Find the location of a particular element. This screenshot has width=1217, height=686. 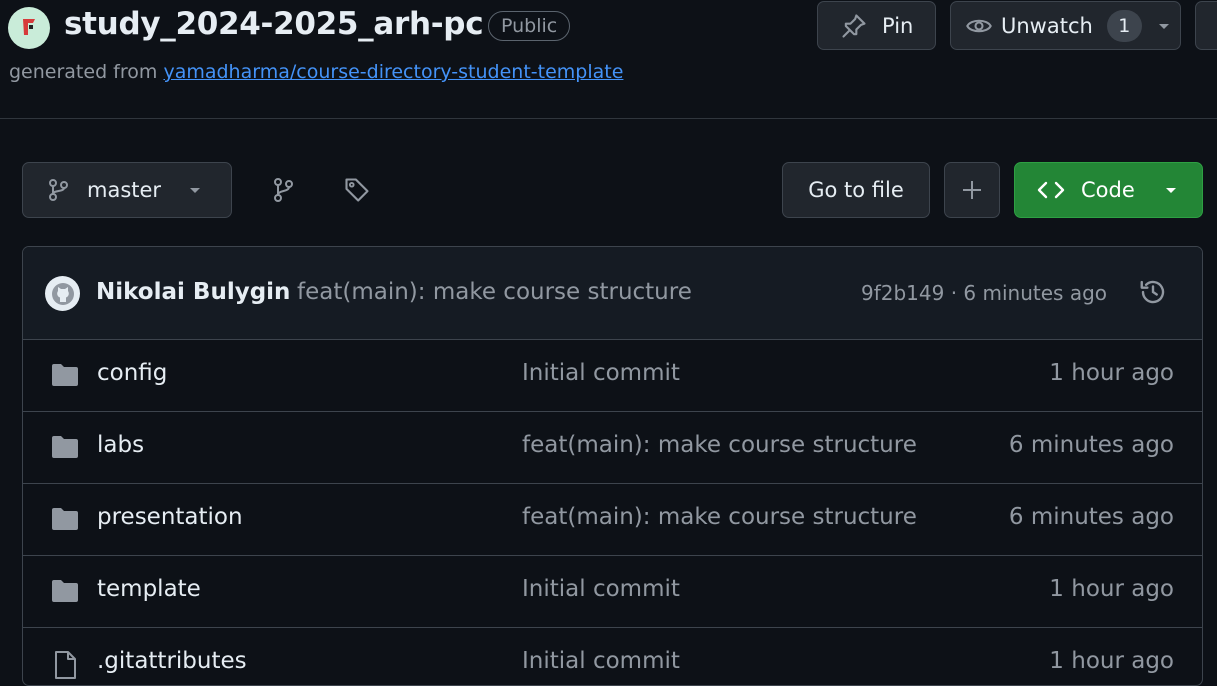

go-to-file-button: Go to file is located at coordinates (856, 190).